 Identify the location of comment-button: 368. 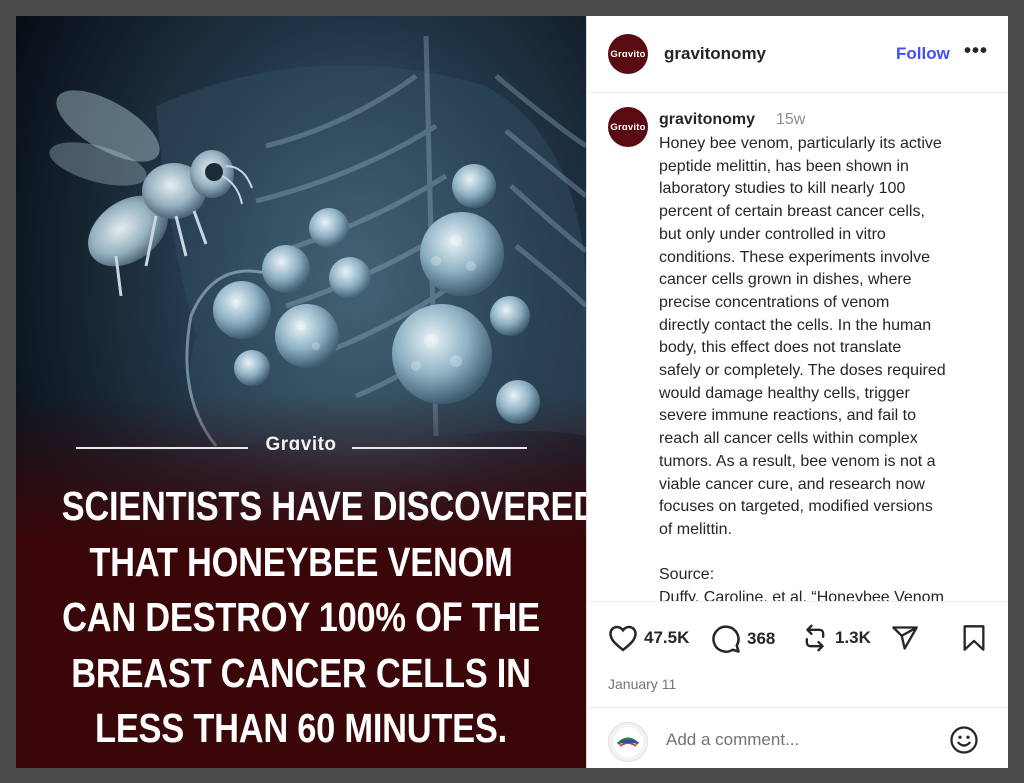
(743, 639).